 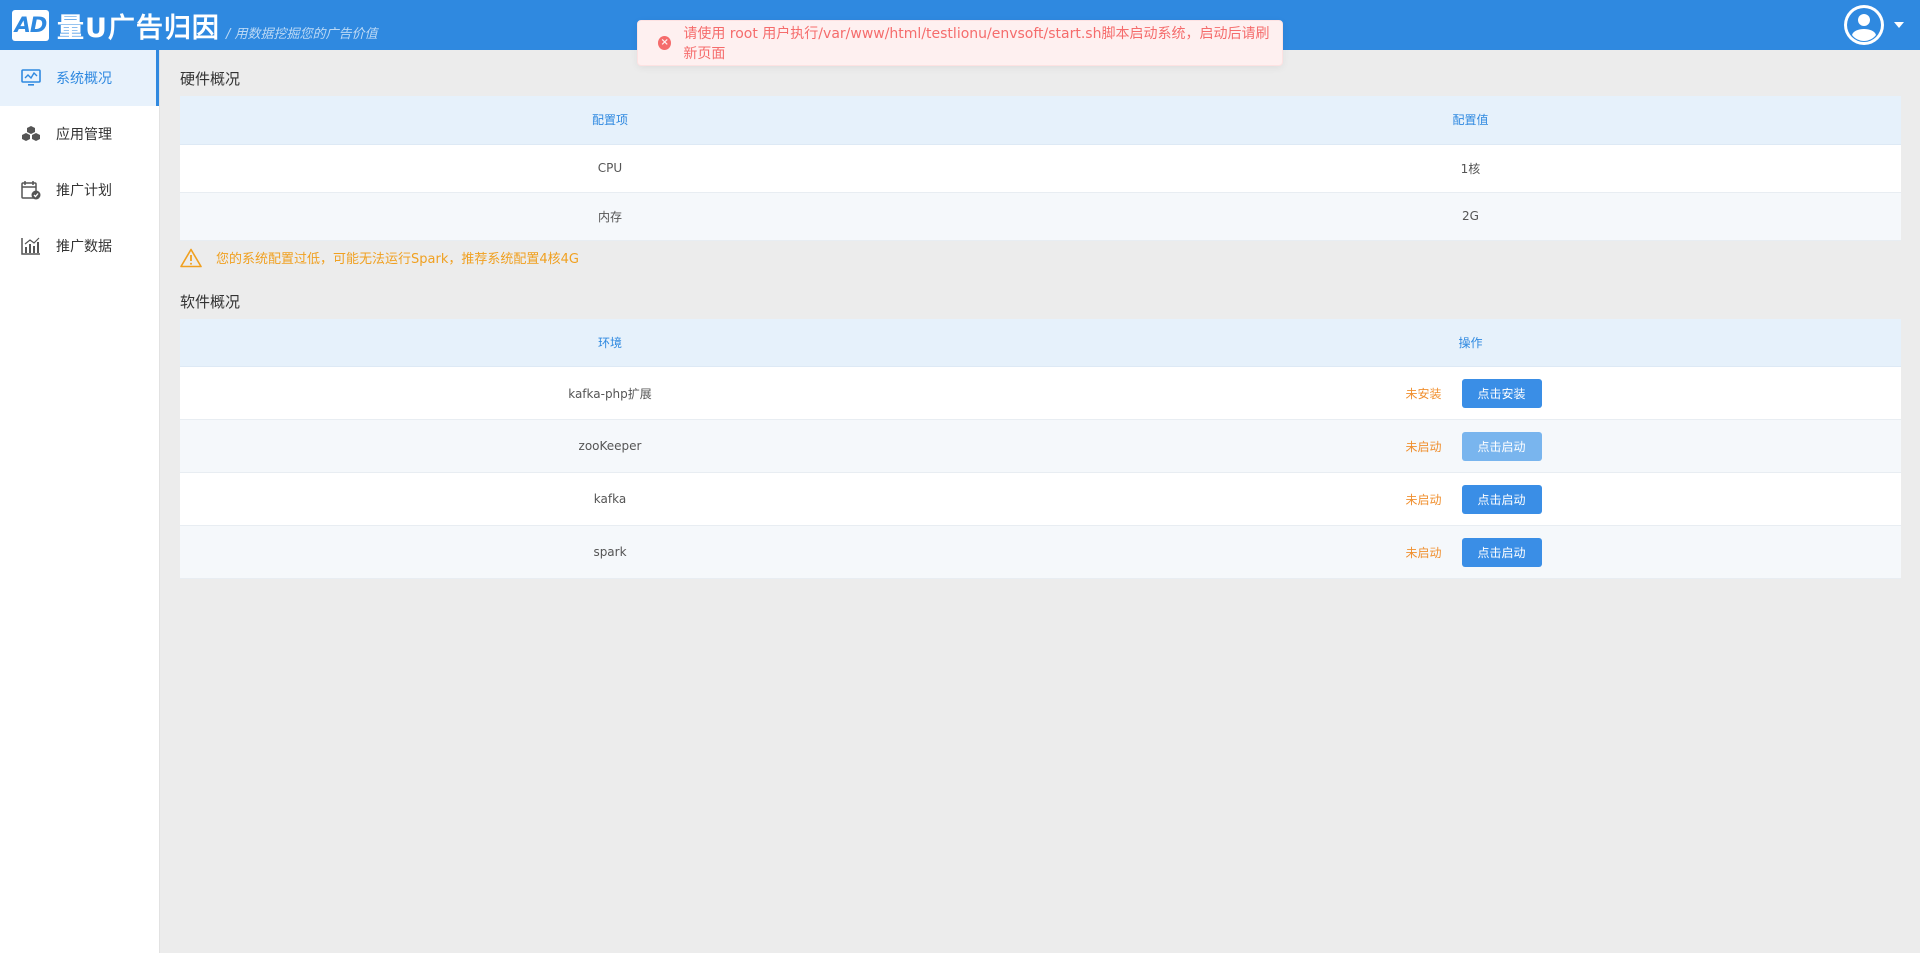 I want to click on column-header: 操作, so click(x=1470, y=342).